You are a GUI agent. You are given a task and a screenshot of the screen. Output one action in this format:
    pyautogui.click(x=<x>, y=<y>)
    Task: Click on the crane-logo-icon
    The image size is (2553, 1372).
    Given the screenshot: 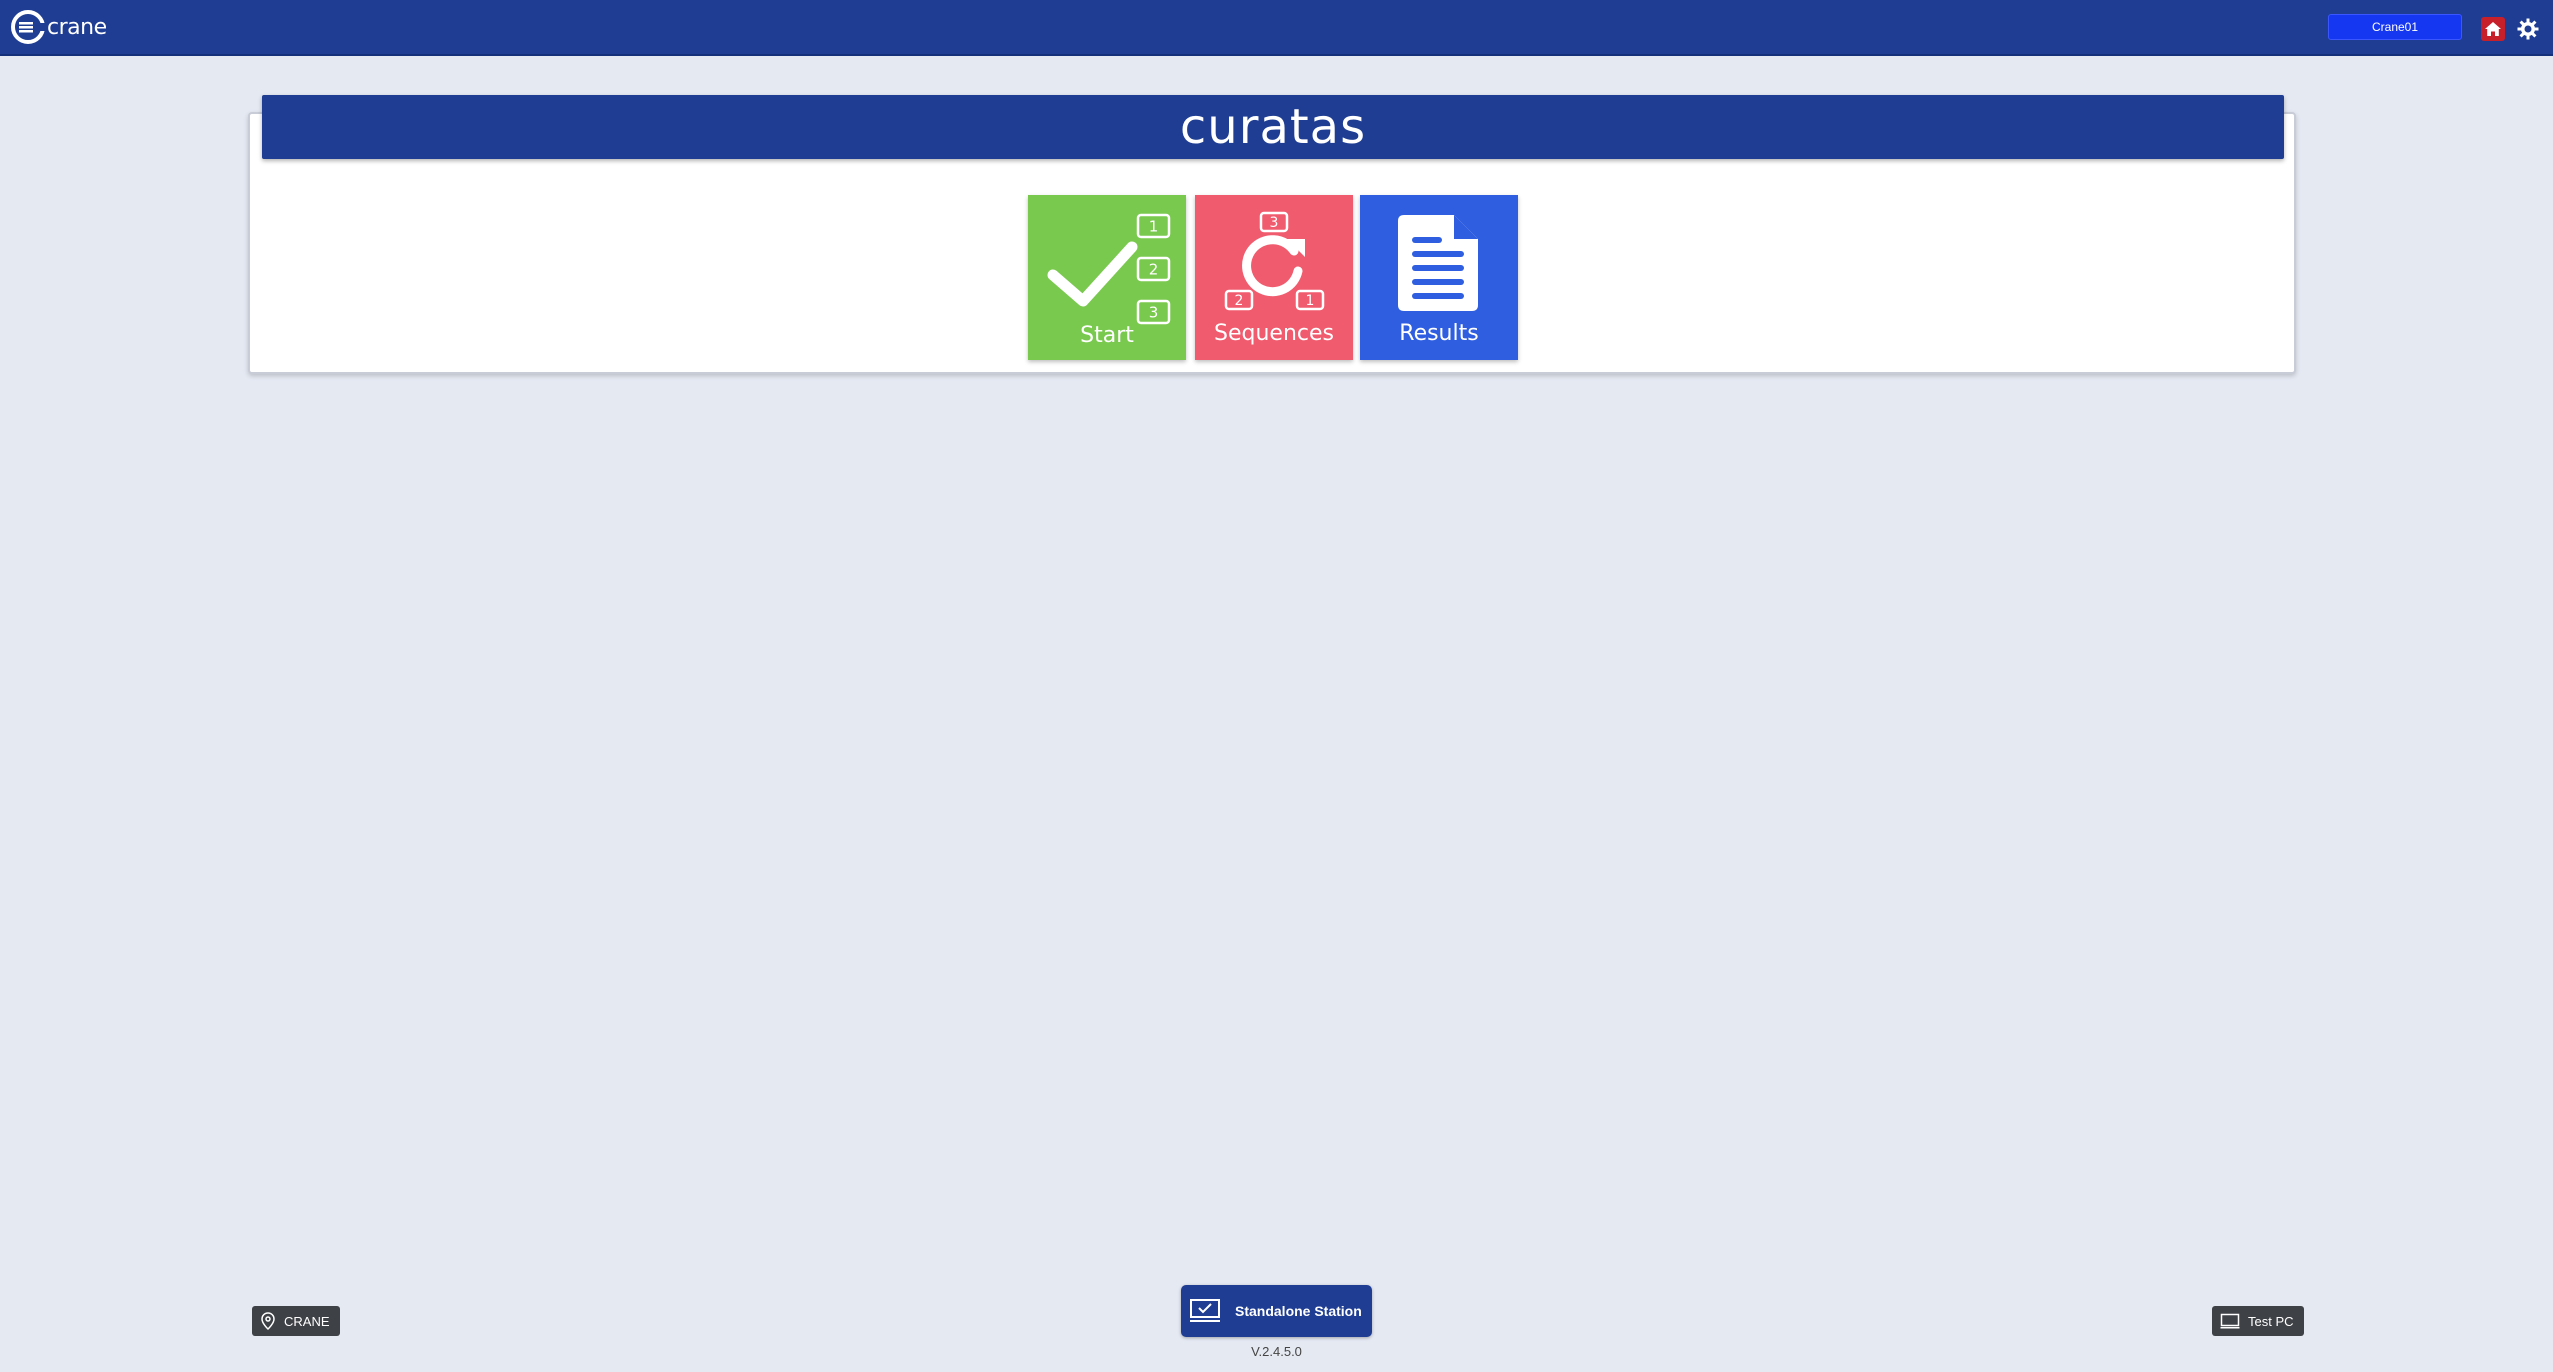 What is the action you would take?
    pyautogui.click(x=28, y=27)
    